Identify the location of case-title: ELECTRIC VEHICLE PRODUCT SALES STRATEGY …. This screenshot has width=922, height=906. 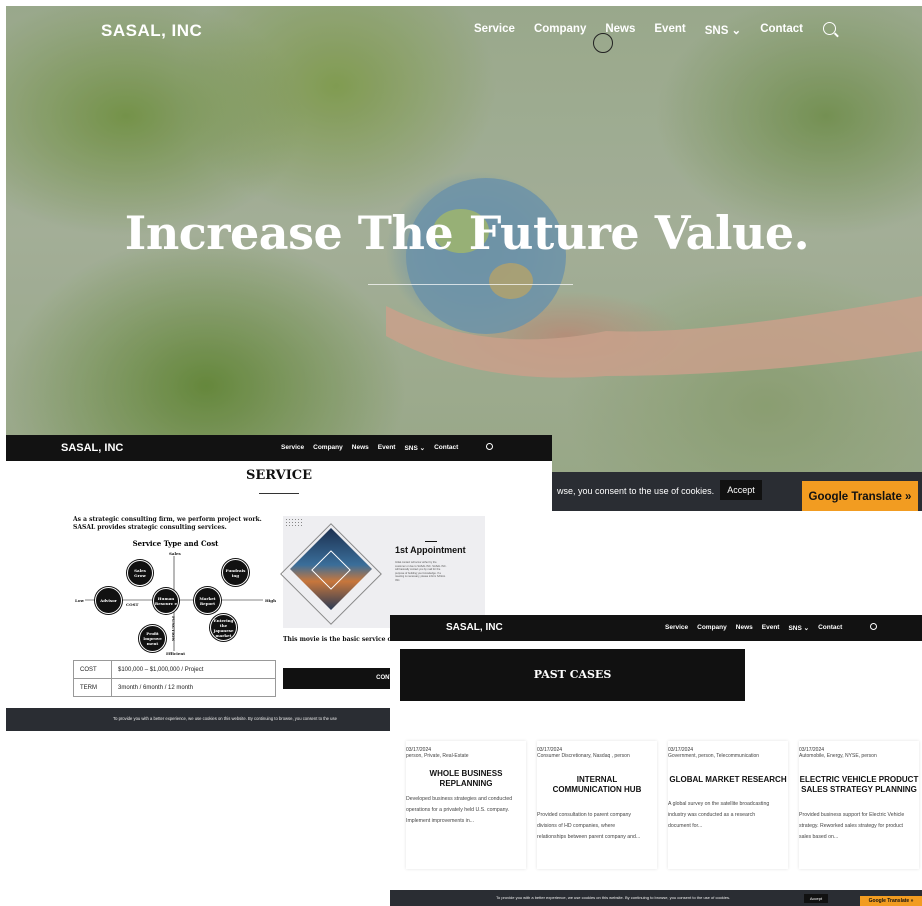
(859, 785).